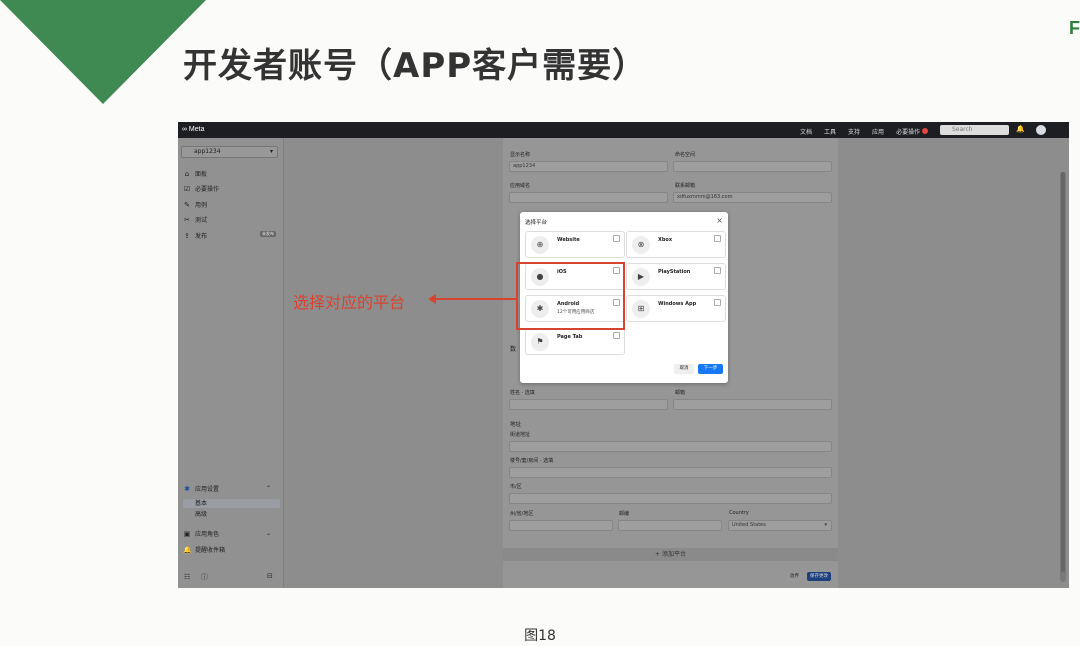 Image resolution: width=1080 pixels, height=646 pixels. Describe the element at coordinates (195, 236) in the screenshot. I see `sidebar-item-publish: ⇪ 发布` at that location.